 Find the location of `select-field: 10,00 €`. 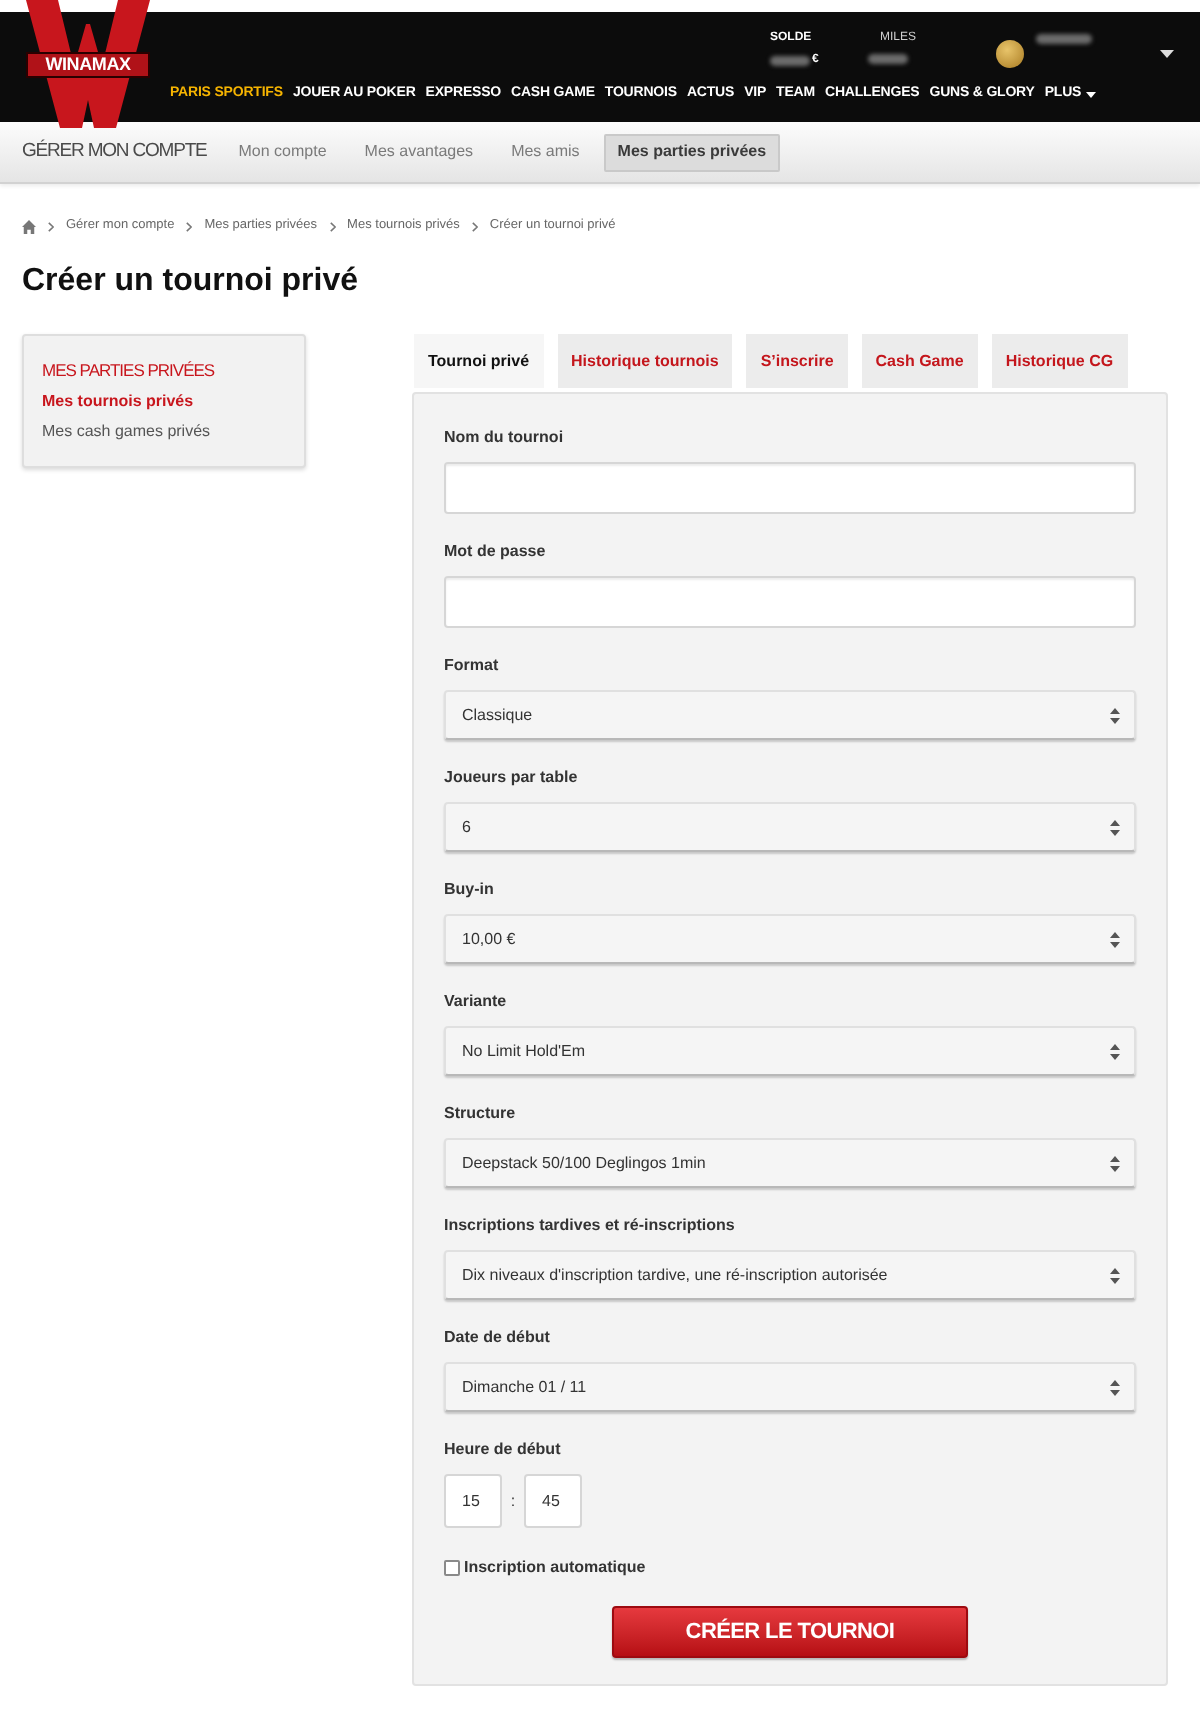

select-field: 10,00 € is located at coordinates (790, 939).